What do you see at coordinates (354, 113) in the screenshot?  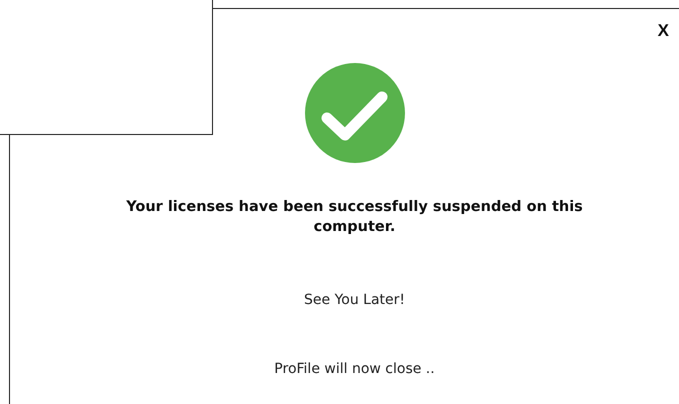 I see `success-check-icon` at bounding box center [354, 113].